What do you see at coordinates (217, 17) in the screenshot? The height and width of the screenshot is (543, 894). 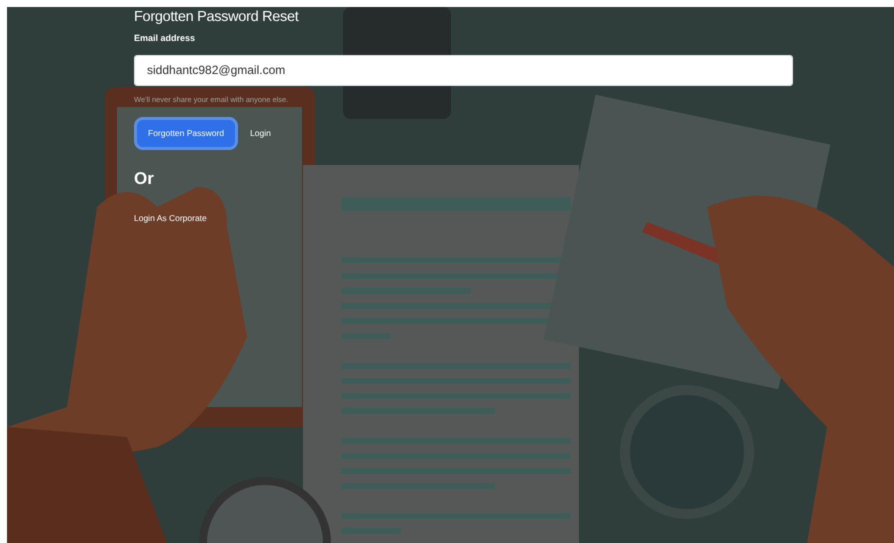 I see `form-title: Forgotten Password Reset` at bounding box center [217, 17].